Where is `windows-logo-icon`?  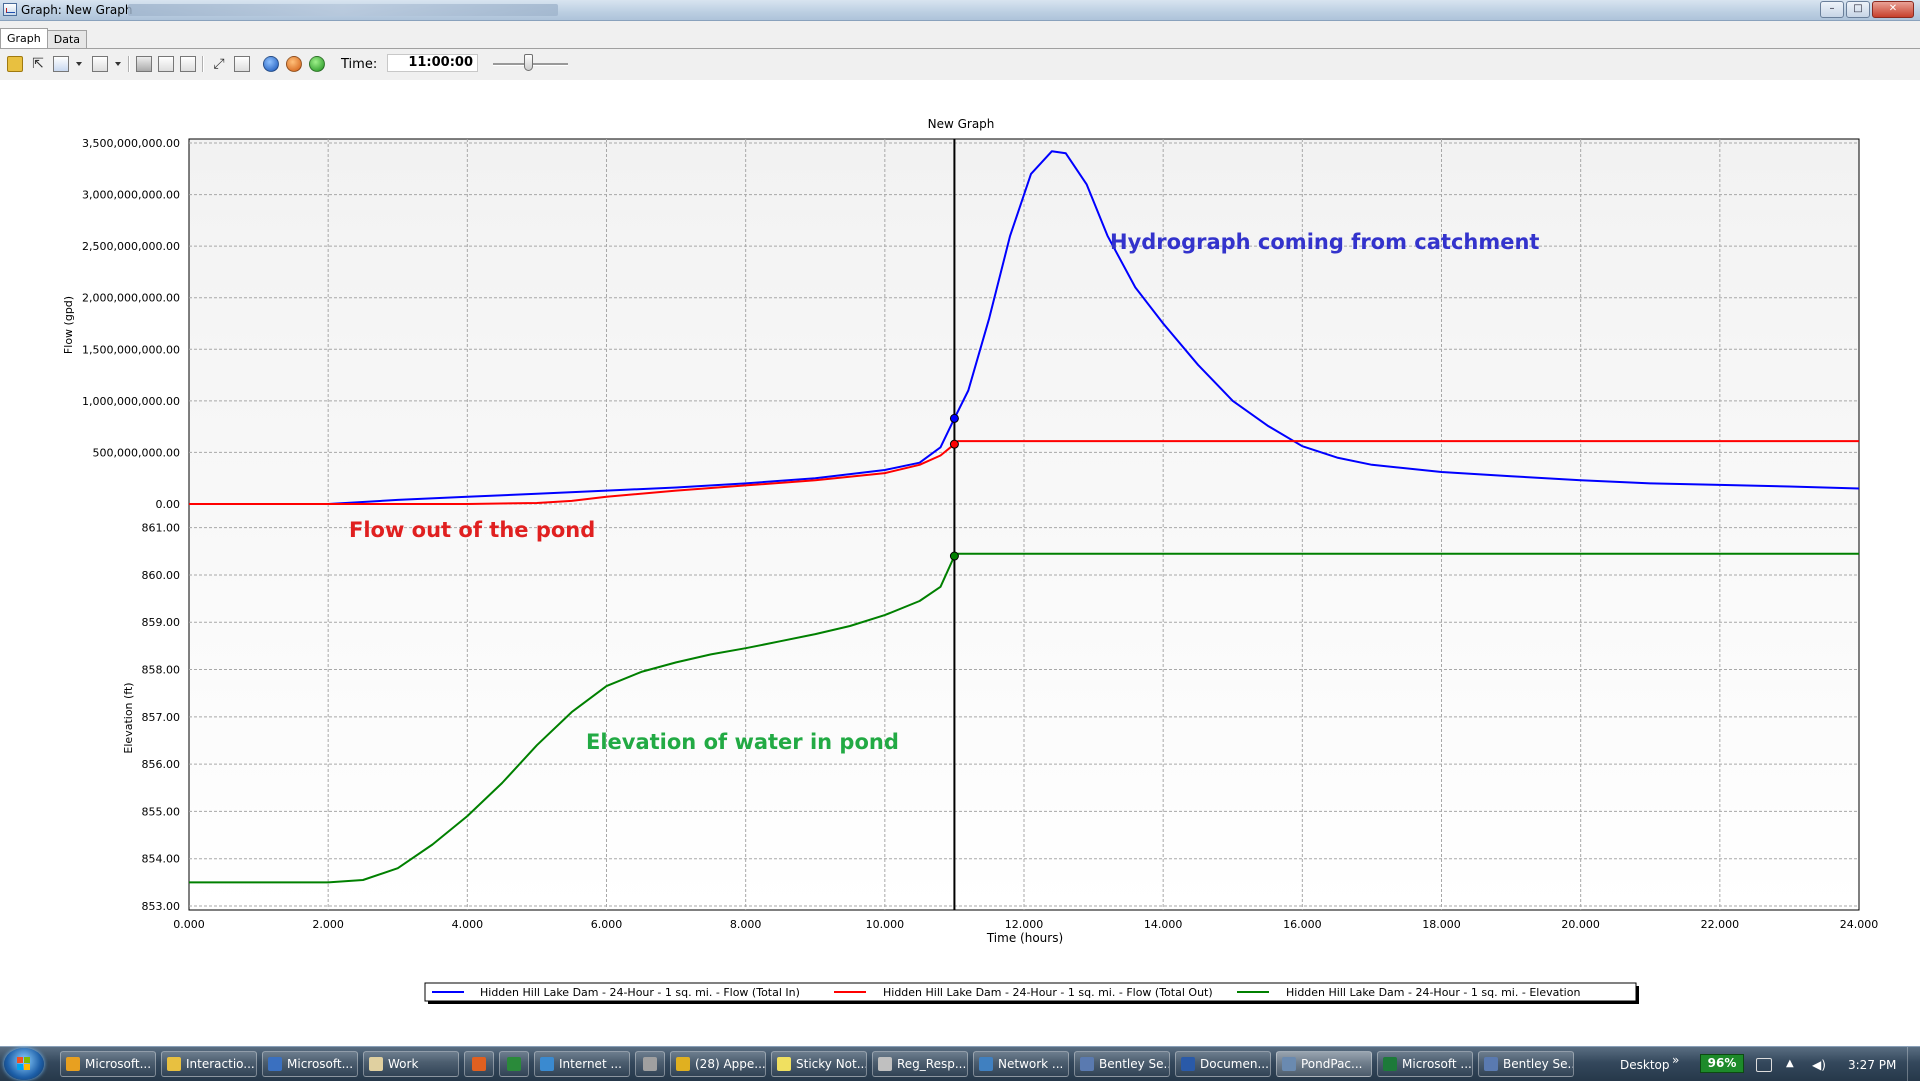 windows-logo-icon is located at coordinates (24, 1064).